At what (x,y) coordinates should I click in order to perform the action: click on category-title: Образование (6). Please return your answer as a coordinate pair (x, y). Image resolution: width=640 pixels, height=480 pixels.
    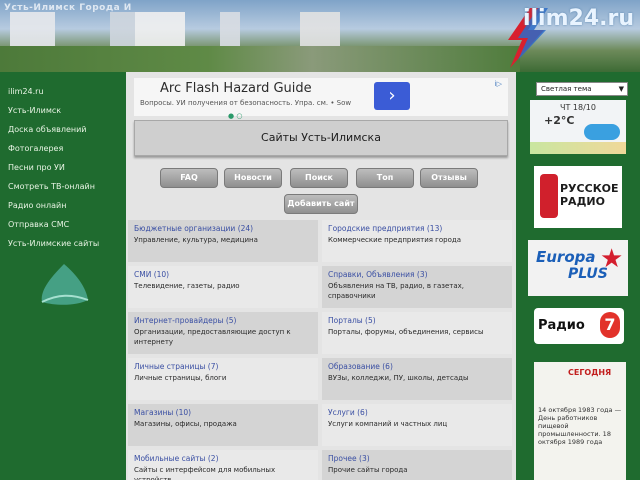
    Looking at the image, I should click on (417, 366).